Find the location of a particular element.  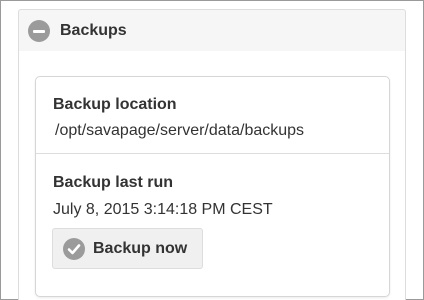

backup-last-run-label: Backup last run is located at coordinates (113, 182).